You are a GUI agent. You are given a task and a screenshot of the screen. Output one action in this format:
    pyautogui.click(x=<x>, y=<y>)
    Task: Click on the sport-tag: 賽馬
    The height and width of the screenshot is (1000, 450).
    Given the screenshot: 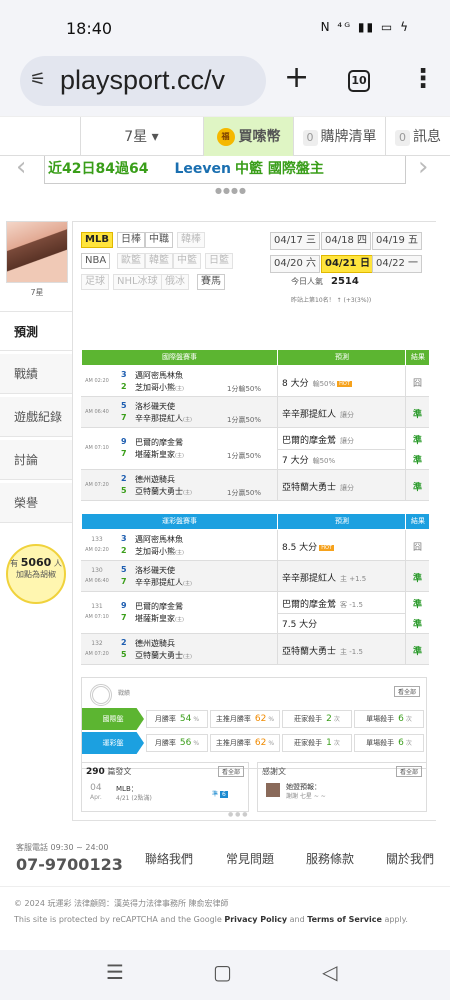 What is the action you would take?
    pyautogui.click(x=211, y=282)
    